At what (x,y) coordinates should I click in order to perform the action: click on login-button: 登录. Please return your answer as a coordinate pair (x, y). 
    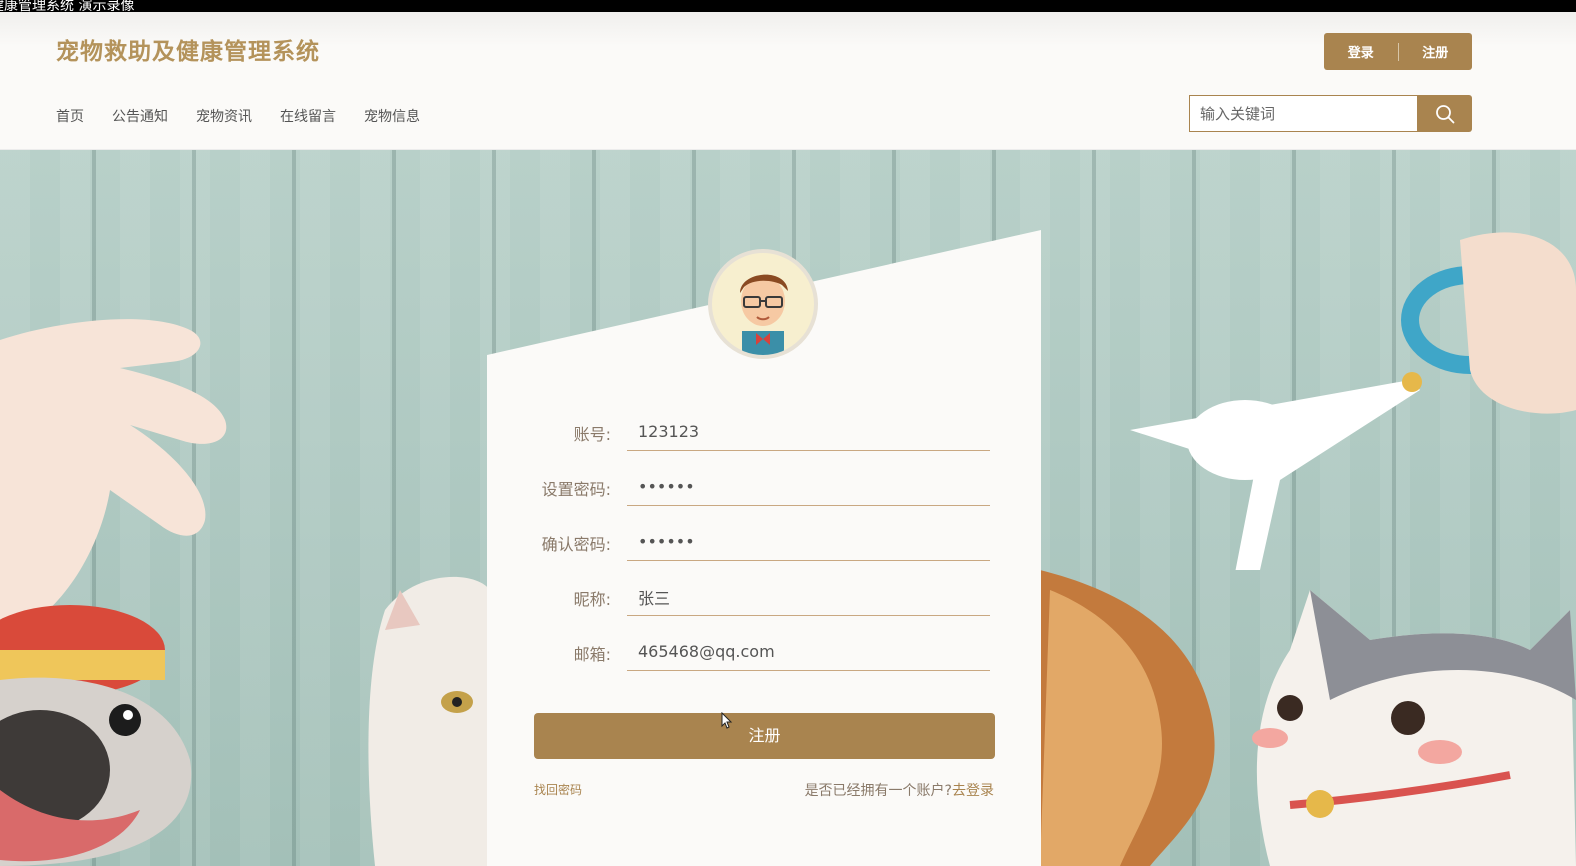
    Looking at the image, I should click on (1361, 51).